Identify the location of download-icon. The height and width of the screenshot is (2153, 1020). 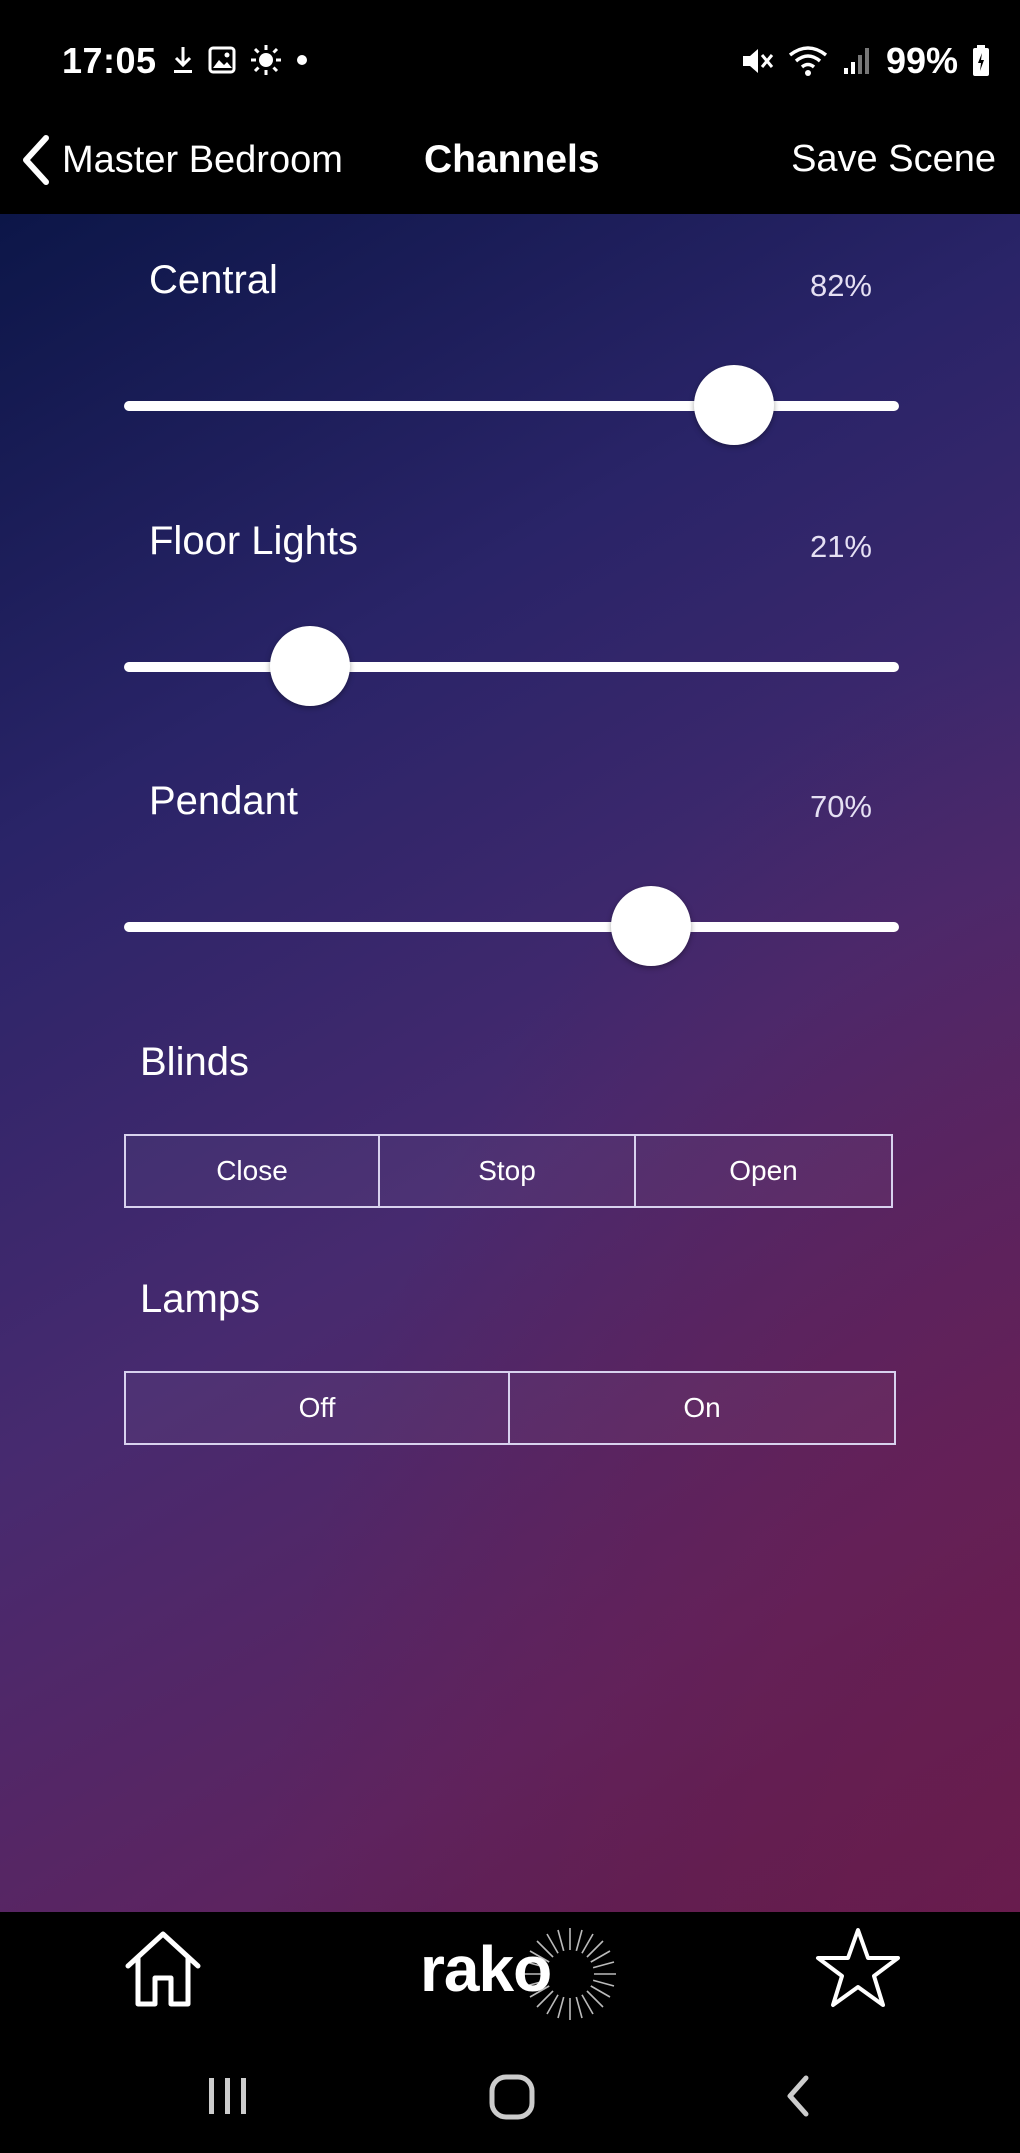
(183, 60).